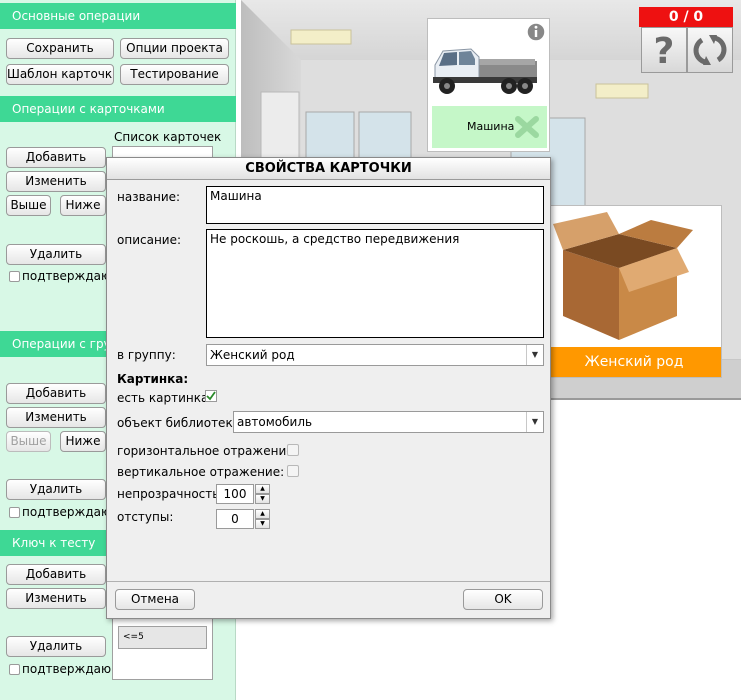 This screenshot has width=741, height=700. Describe the element at coordinates (536, 32) in the screenshot. I see `info-icon` at that location.